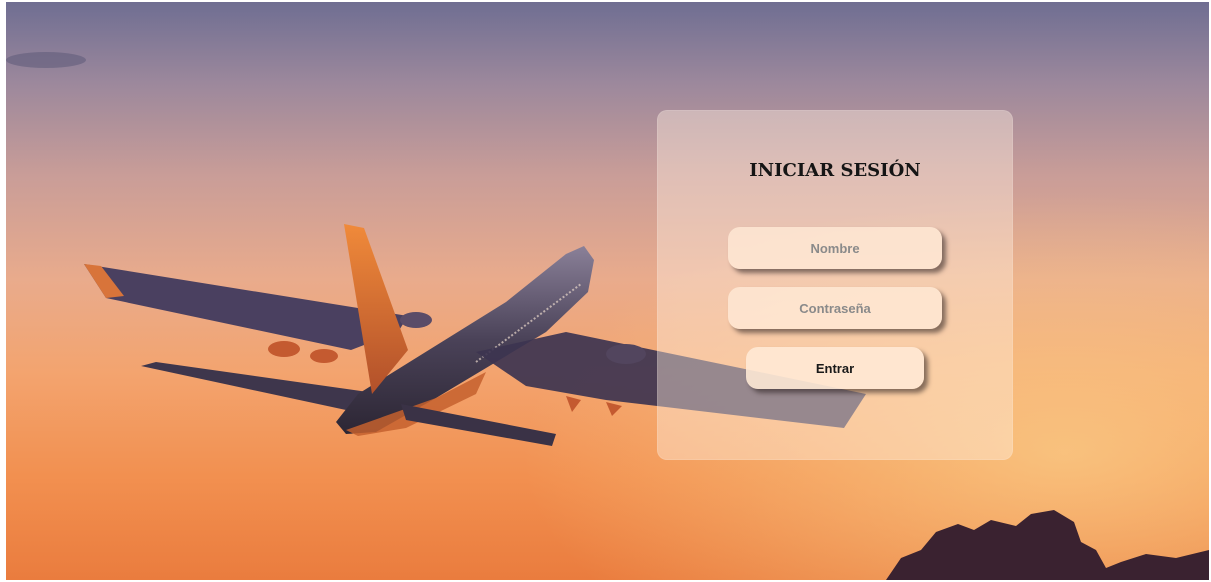 This screenshot has width=1211, height=582. I want to click on password-input, so click(835, 308).